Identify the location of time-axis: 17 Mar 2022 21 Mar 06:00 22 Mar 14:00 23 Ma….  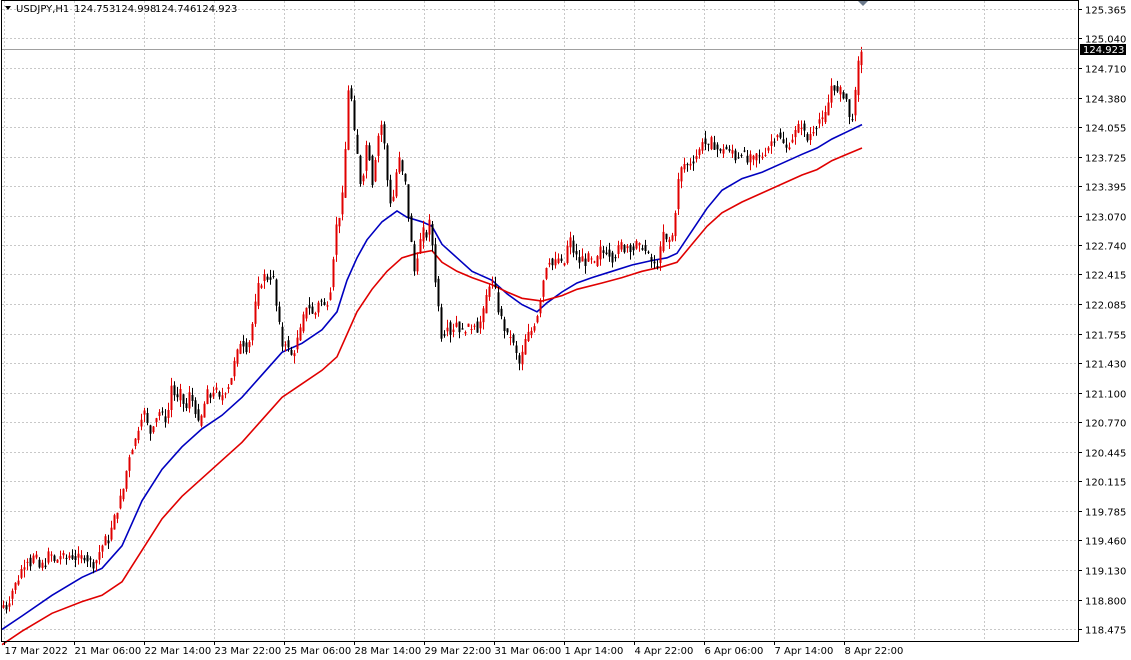
(454, 649).